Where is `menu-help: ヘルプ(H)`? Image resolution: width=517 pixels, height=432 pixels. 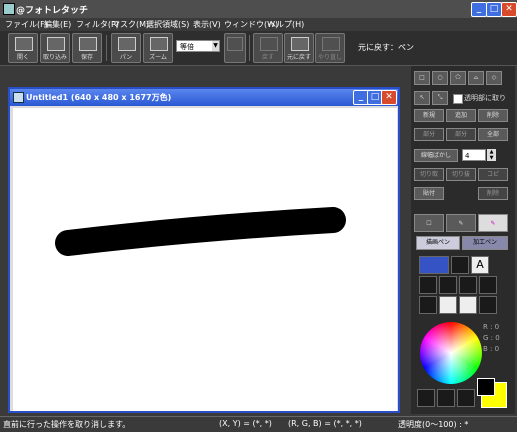 menu-help: ヘルプ(H) is located at coordinates (286, 24).